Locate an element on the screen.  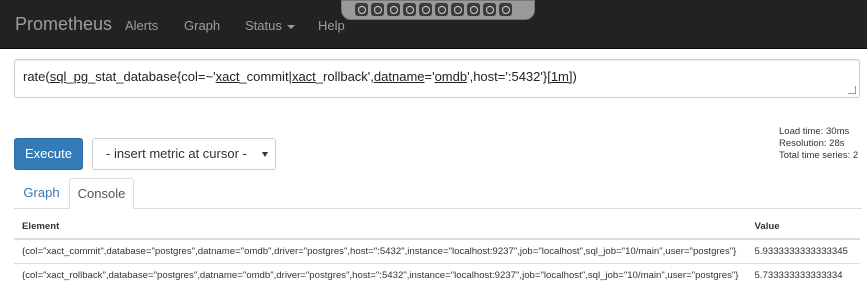
tab-graph: Graph is located at coordinates (41, 193).